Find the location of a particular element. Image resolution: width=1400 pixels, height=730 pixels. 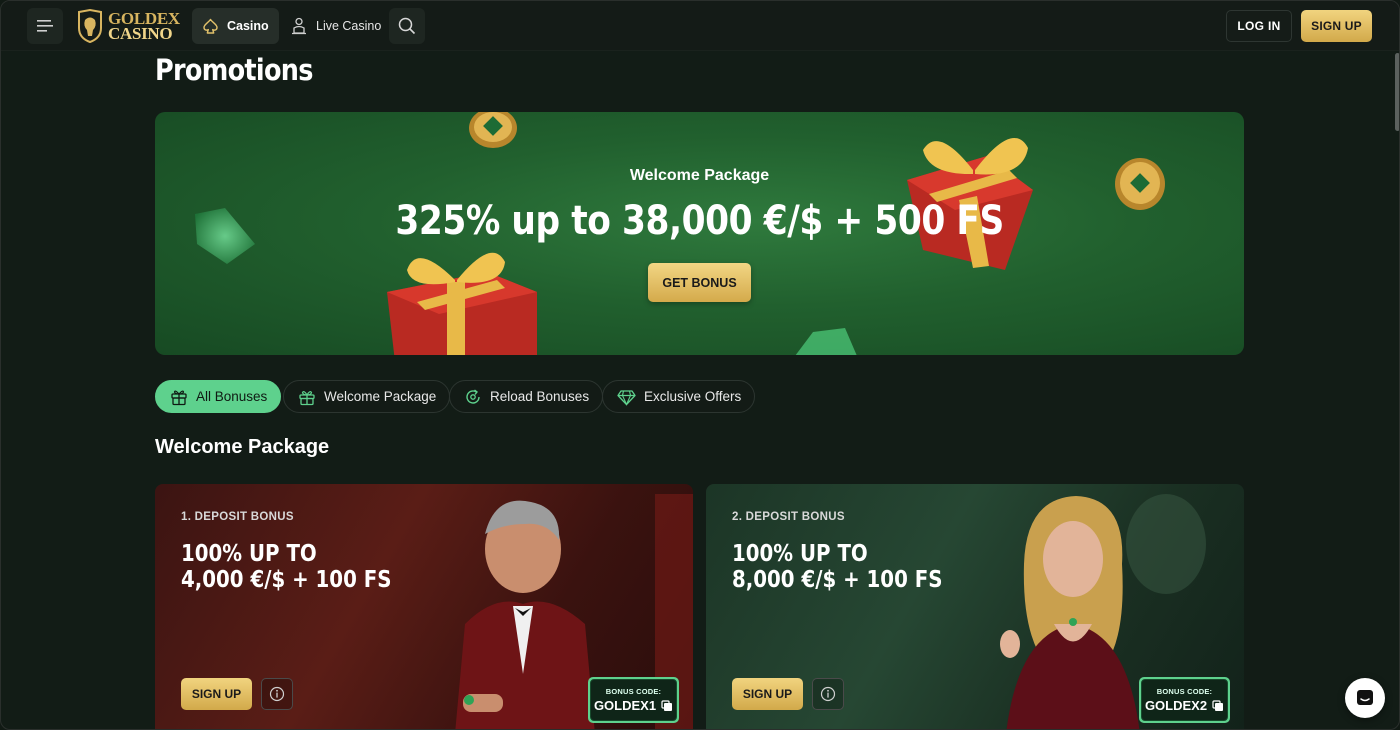

goldex-logo: GOLDEX CASINO is located at coordinates (128, 26).